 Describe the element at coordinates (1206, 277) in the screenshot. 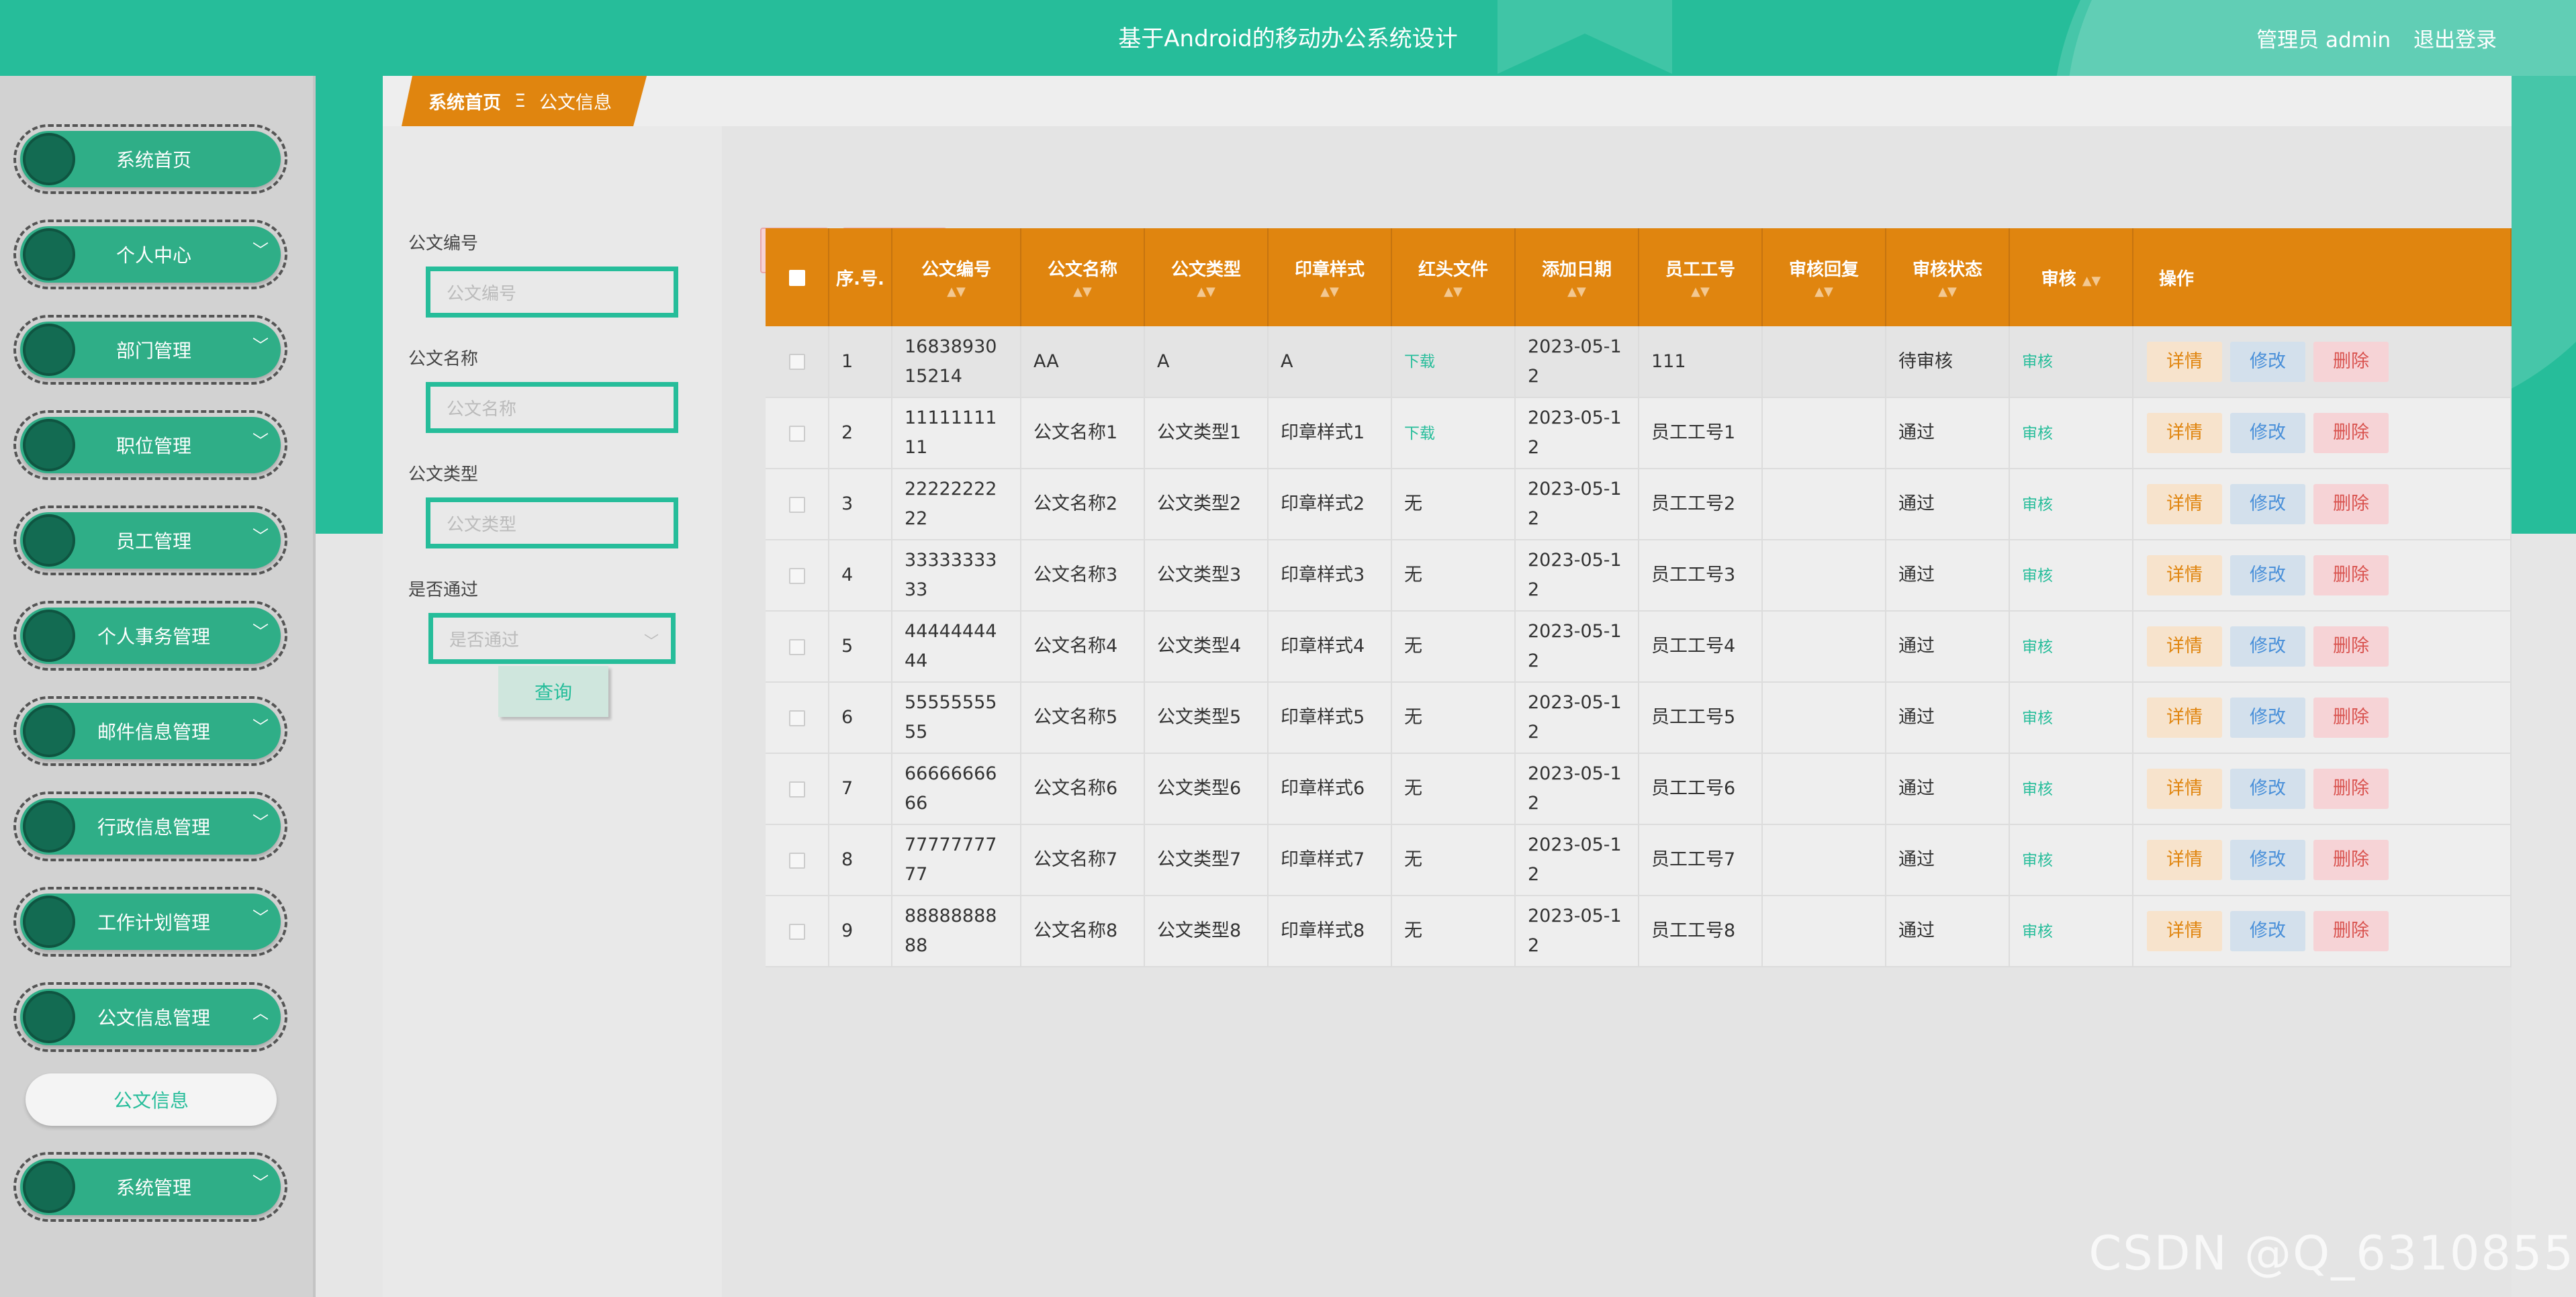

I see `col-header-type: 公文类型 ▲▼` at that location.